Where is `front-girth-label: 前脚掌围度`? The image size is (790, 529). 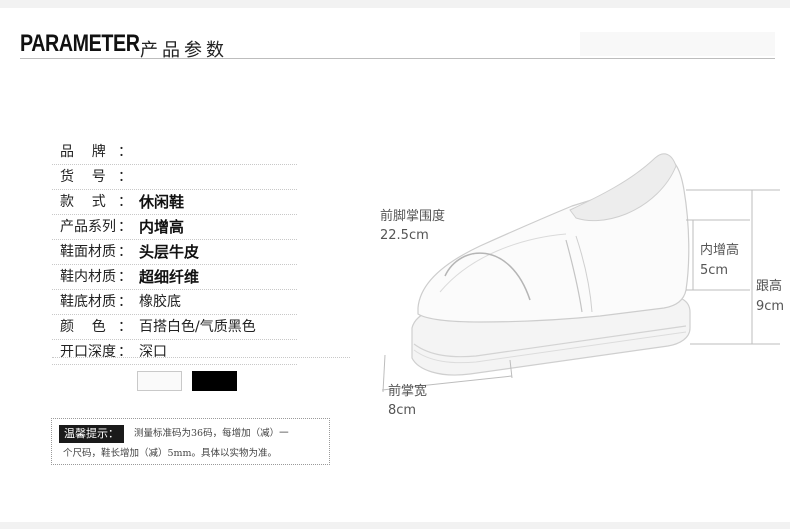
front-girth-label: 前脚掌围度 is located at coordinates (413, 216).